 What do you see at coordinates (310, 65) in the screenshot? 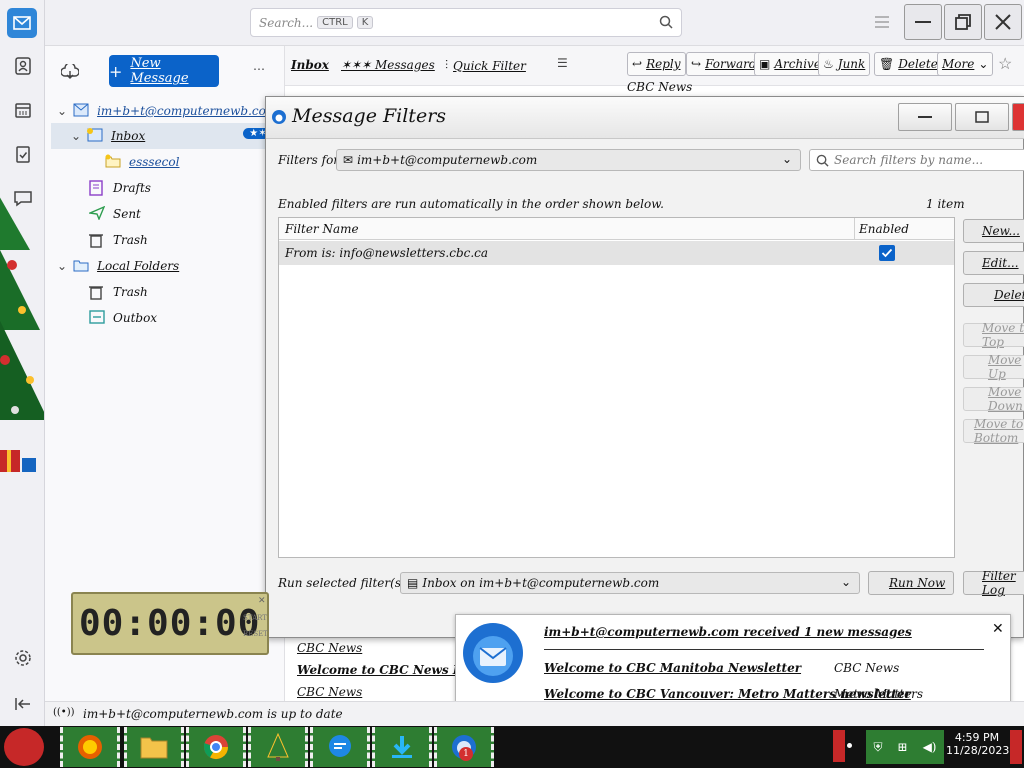
I see `folder-name: Inbox` at bounding box center [310, 65].